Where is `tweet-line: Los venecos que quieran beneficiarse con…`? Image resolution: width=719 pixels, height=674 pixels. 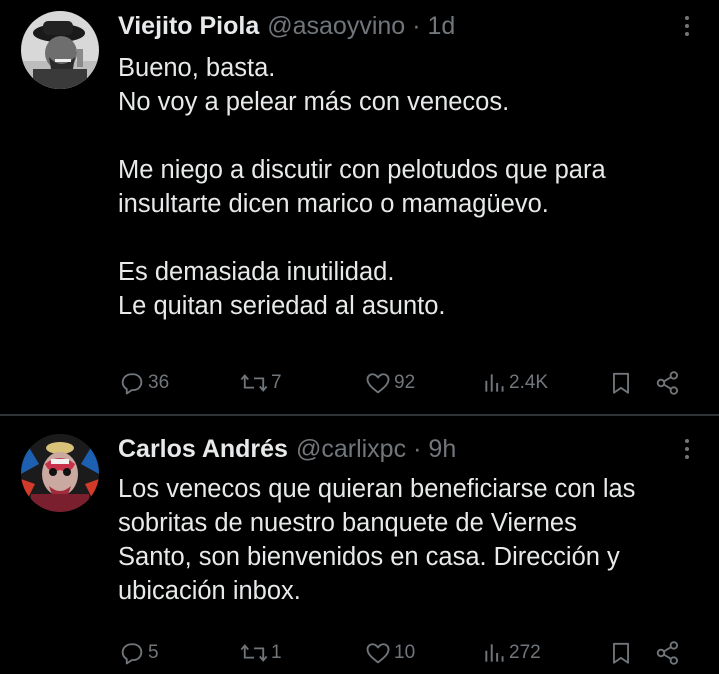
tweet-line: Los venecos que quieran beneficiarse con… is located at coordinates (377, 489).